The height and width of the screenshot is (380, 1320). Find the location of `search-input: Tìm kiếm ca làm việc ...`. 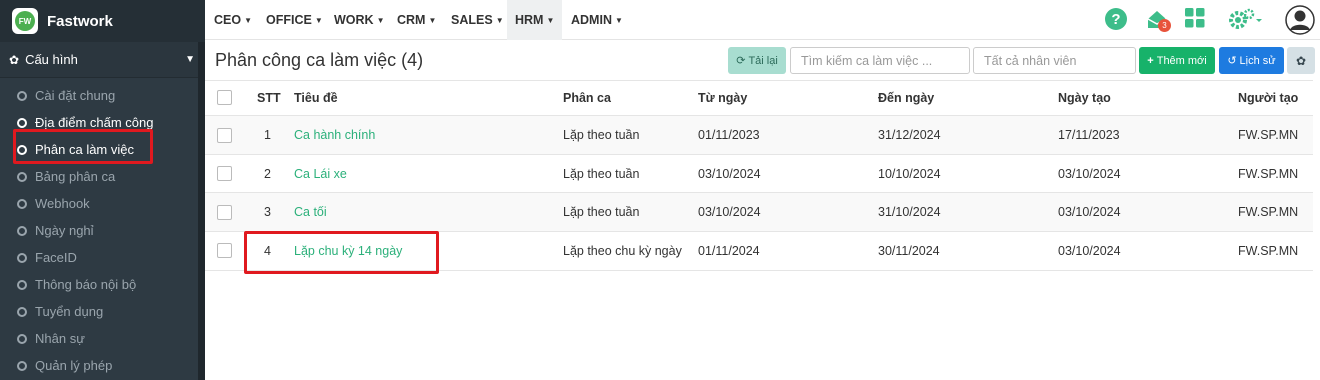

search-input: Tìm kiếm ca làm việc ... is located at coordinates (880, 60).